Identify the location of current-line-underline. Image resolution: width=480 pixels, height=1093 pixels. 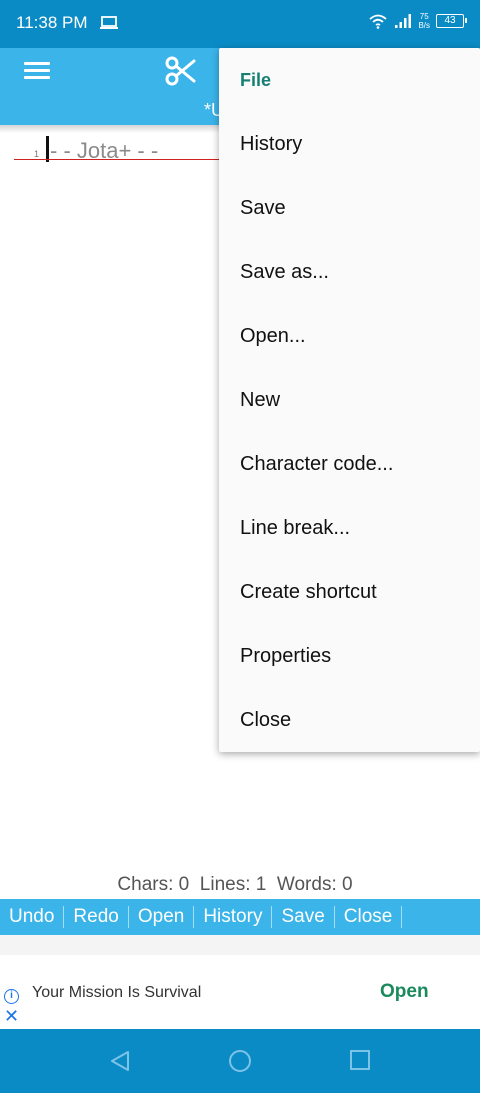
(119, 159).